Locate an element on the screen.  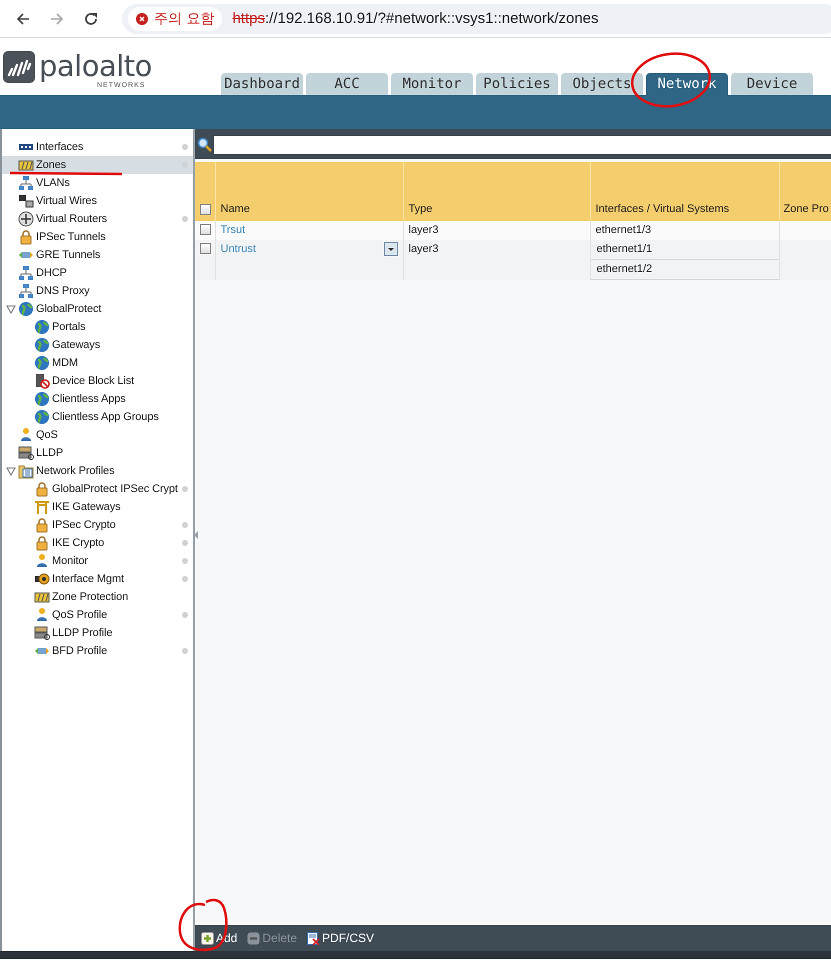
sidebar-item: Interface Mgmt is located at coordinates (97, 579).